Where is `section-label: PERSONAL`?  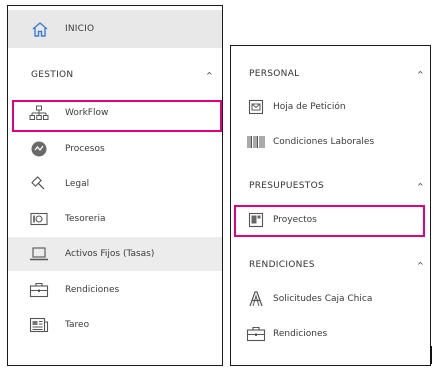
section-label: PERSONAL is located at coordinates (274, 74).